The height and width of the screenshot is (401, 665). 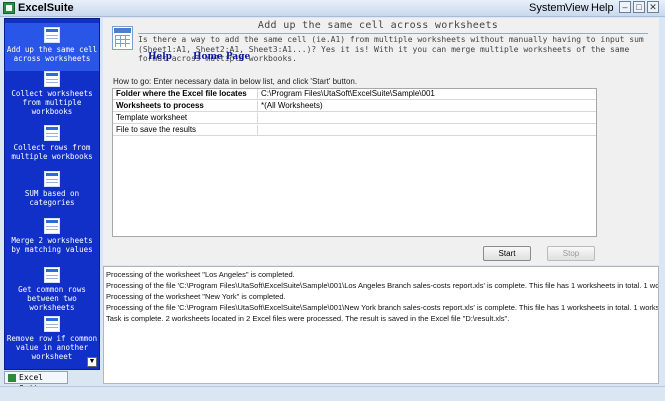 What do you see at coordinates (52, 79) in the screenshot?
I see `collect-sheets-icon` at bounding box center [52, 79].